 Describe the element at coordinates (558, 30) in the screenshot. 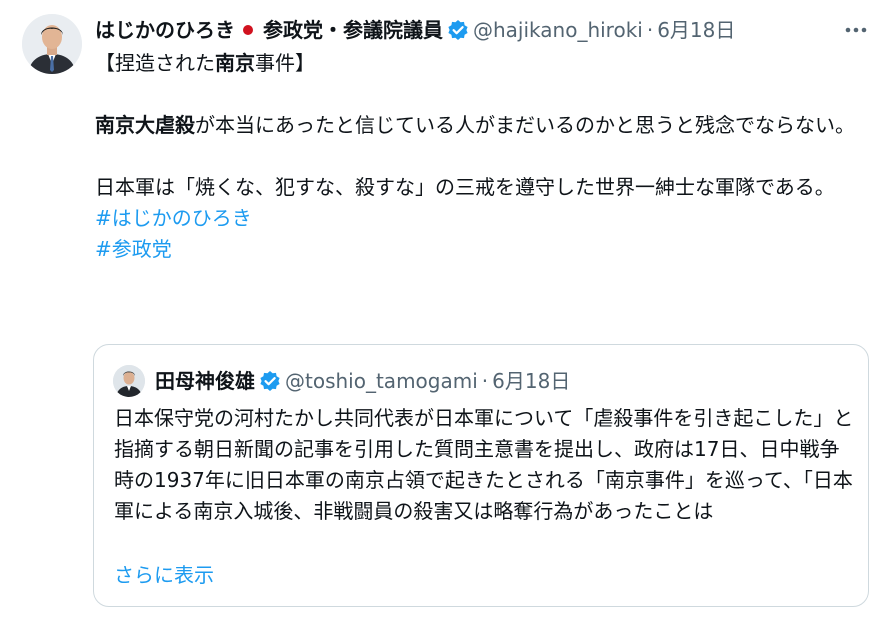

I see `author-handle: @hajikano_hiroki` at that location.